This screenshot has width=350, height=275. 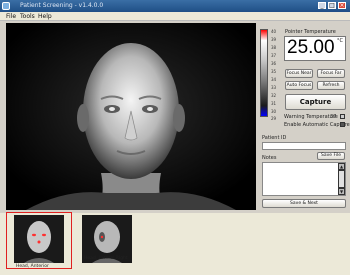 I want to click on scale-tick-label: 38, so click(x=274, y=47).